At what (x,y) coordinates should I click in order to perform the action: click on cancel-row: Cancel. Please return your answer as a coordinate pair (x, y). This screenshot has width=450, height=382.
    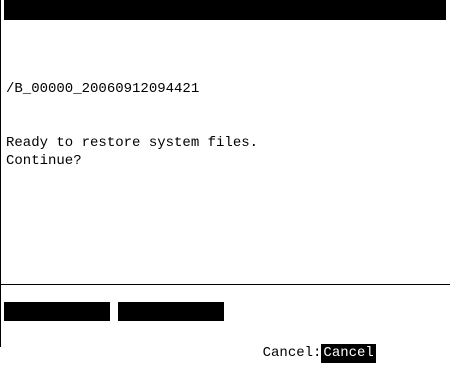
    Looking at the image, I should click on (302, 344).